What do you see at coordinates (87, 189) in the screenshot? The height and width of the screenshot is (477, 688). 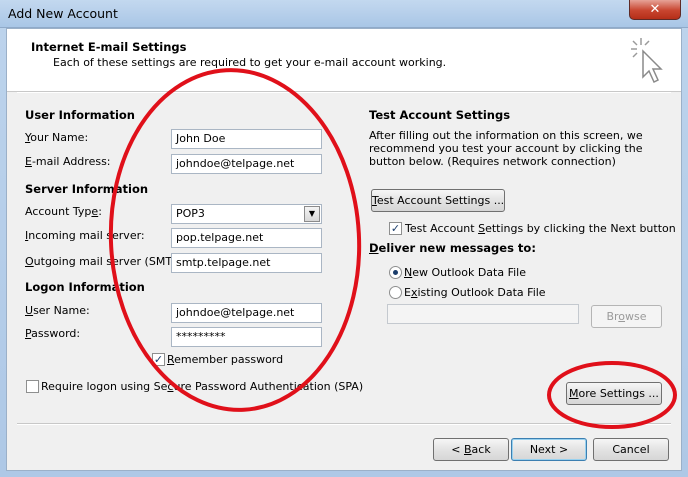 I see `server-information-heading: Server Information` at bounding box center [87, 189].